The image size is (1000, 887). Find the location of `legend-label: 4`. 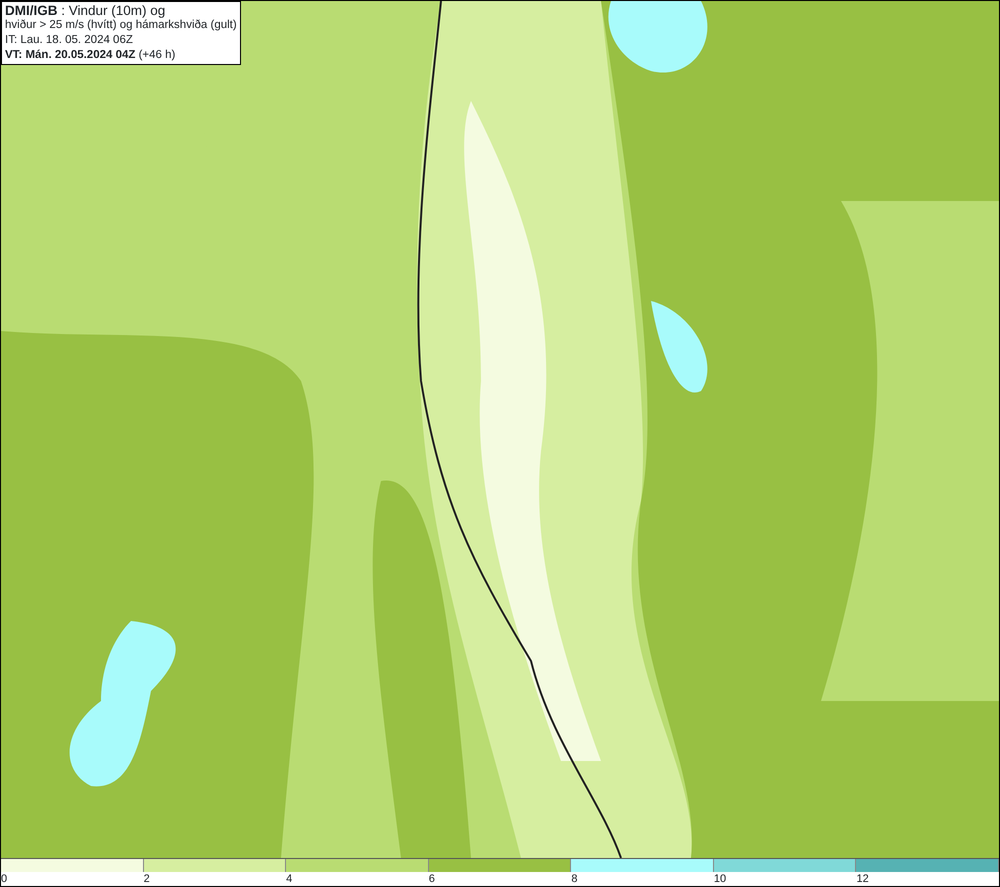

legend-label: 4 is located at coordinates (289, 879).